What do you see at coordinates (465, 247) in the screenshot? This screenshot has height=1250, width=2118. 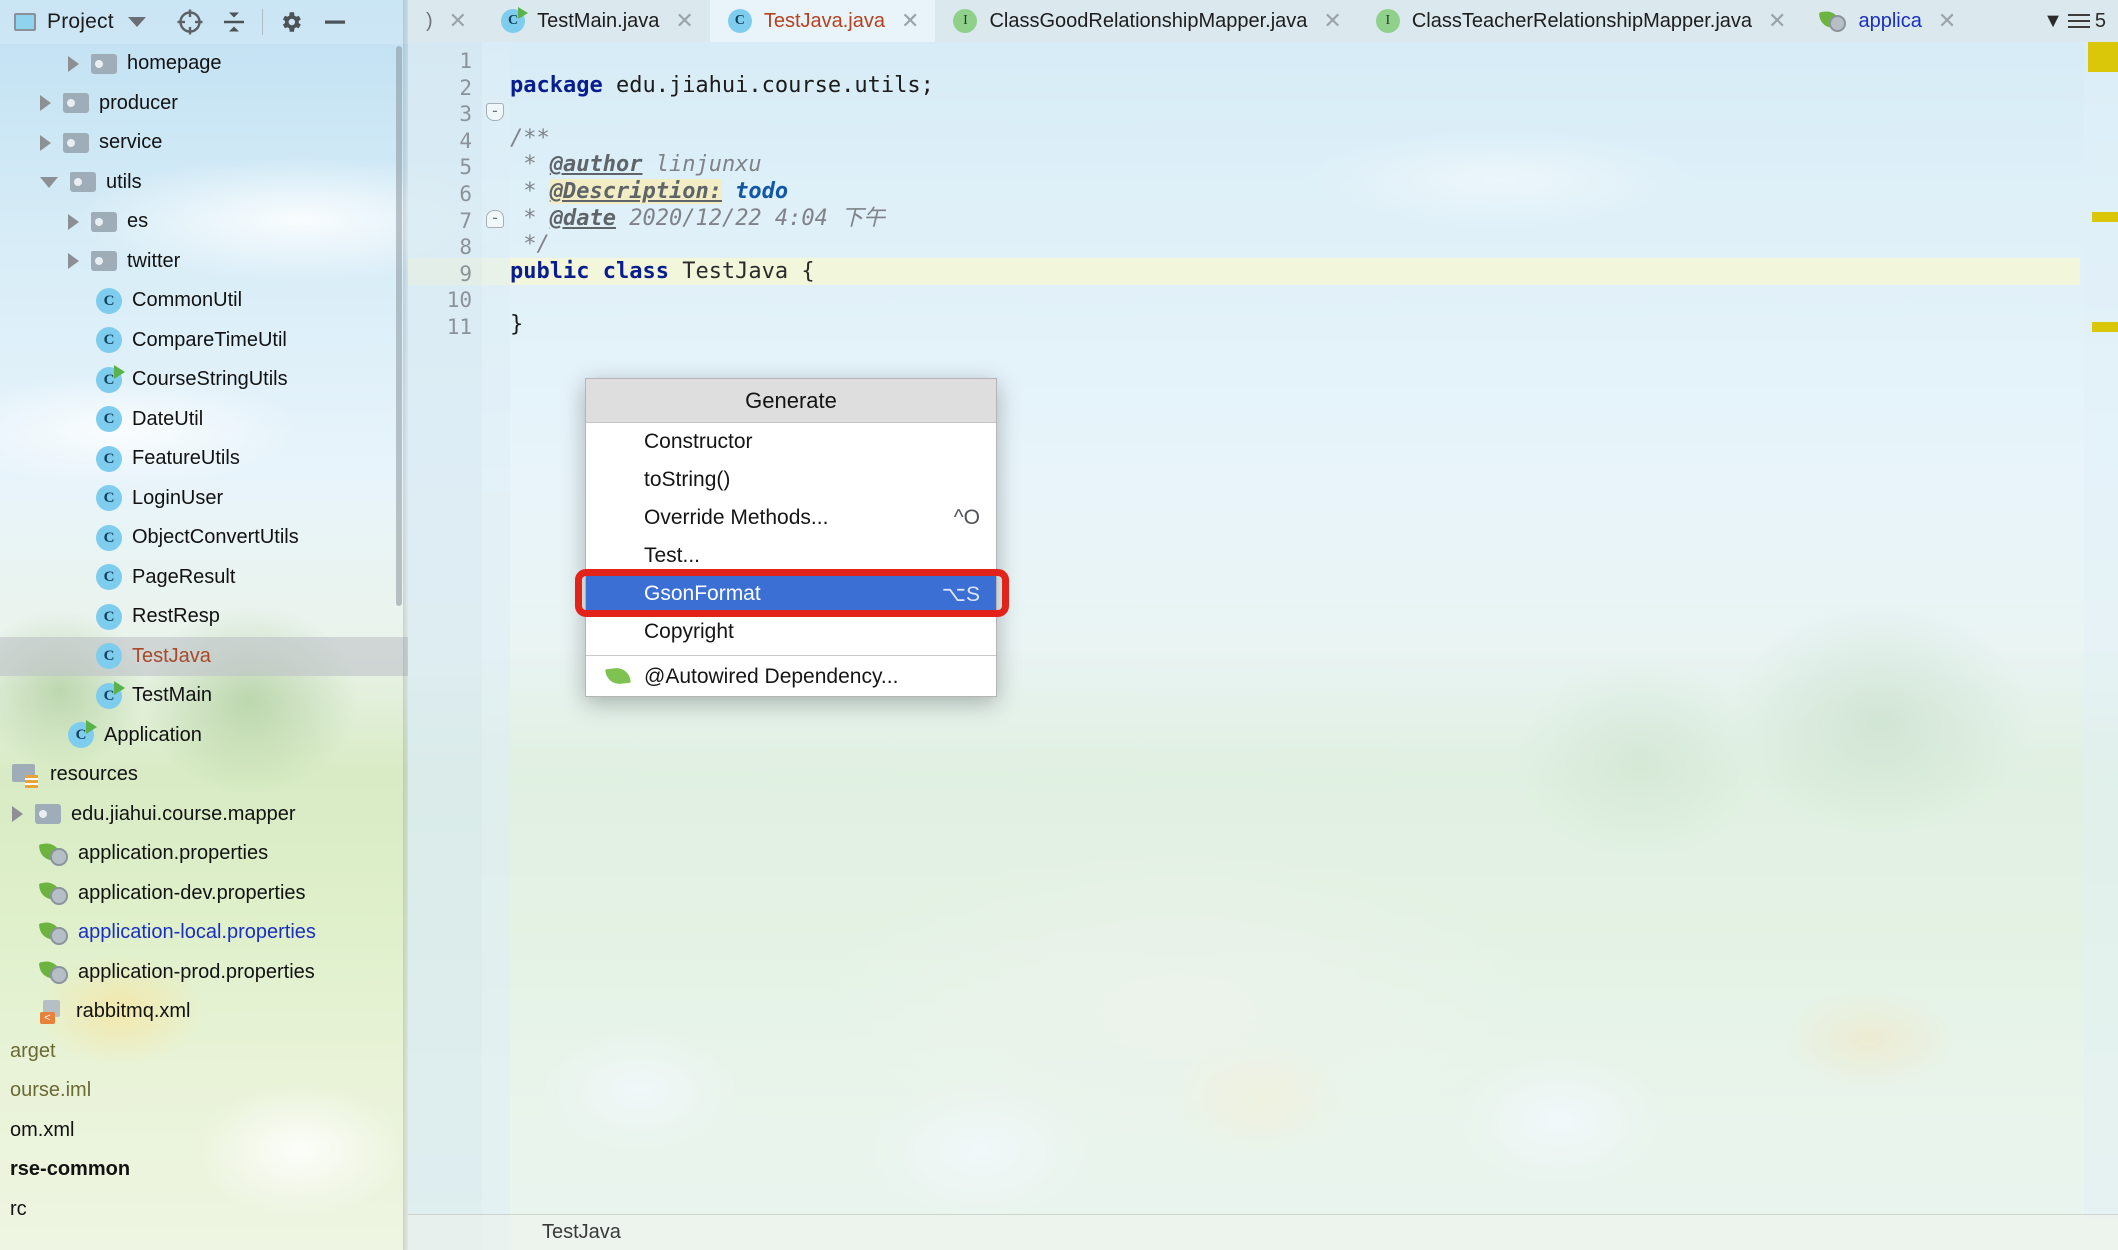 I see `line-number: 8` at bounding box center [465, 247].